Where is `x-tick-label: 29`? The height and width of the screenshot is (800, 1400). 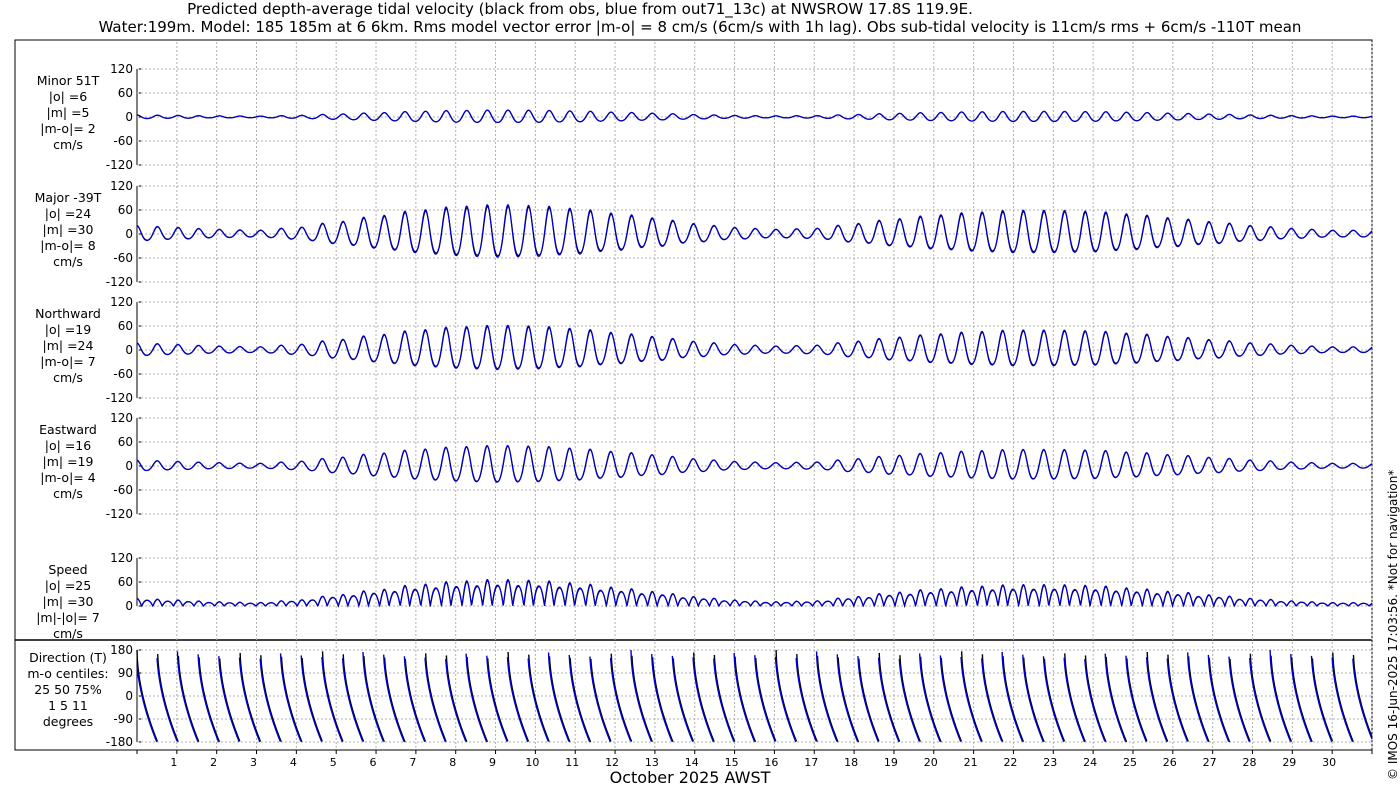
x-tick-label: 29 is located at coordinates (1289, 762).